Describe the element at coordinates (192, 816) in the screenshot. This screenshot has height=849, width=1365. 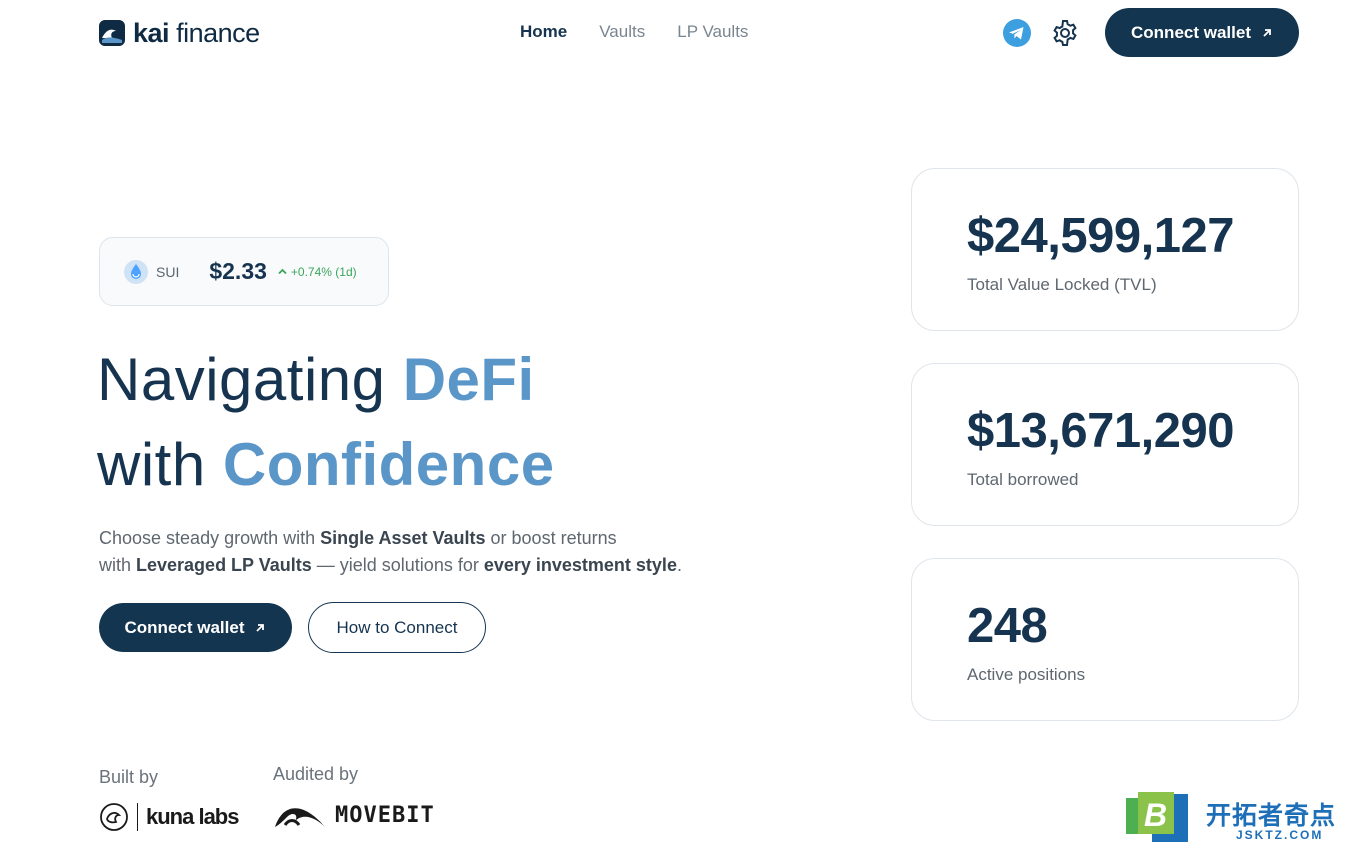
I see `kuna-labs-text: kuna labs` at that location.